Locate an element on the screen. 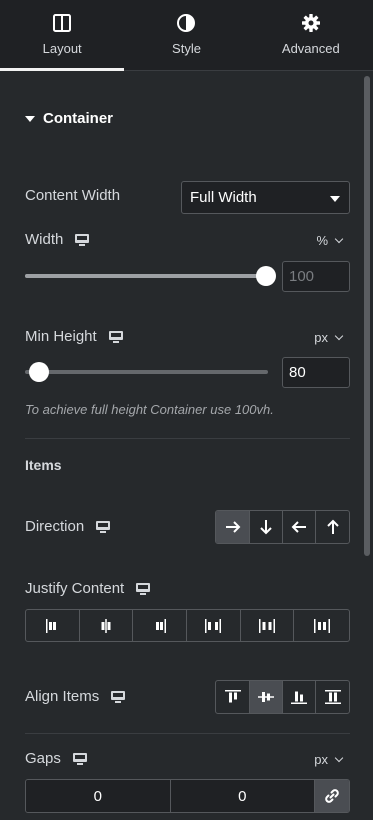 The image size is (373, 820). direction-row-button is located at coordinates (233, 527).